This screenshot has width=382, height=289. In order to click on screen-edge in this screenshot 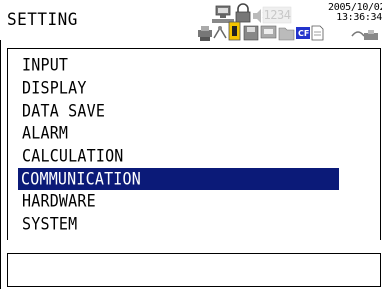, I will do `click(0, 164)`.